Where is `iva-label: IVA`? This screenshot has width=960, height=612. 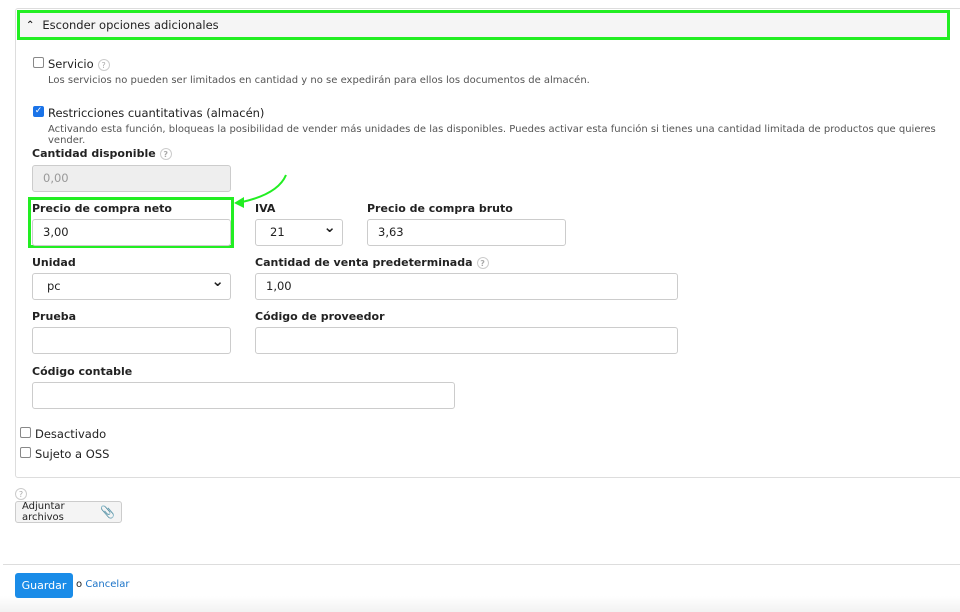 iva-label: IVA is located at coordinates (265, 208).